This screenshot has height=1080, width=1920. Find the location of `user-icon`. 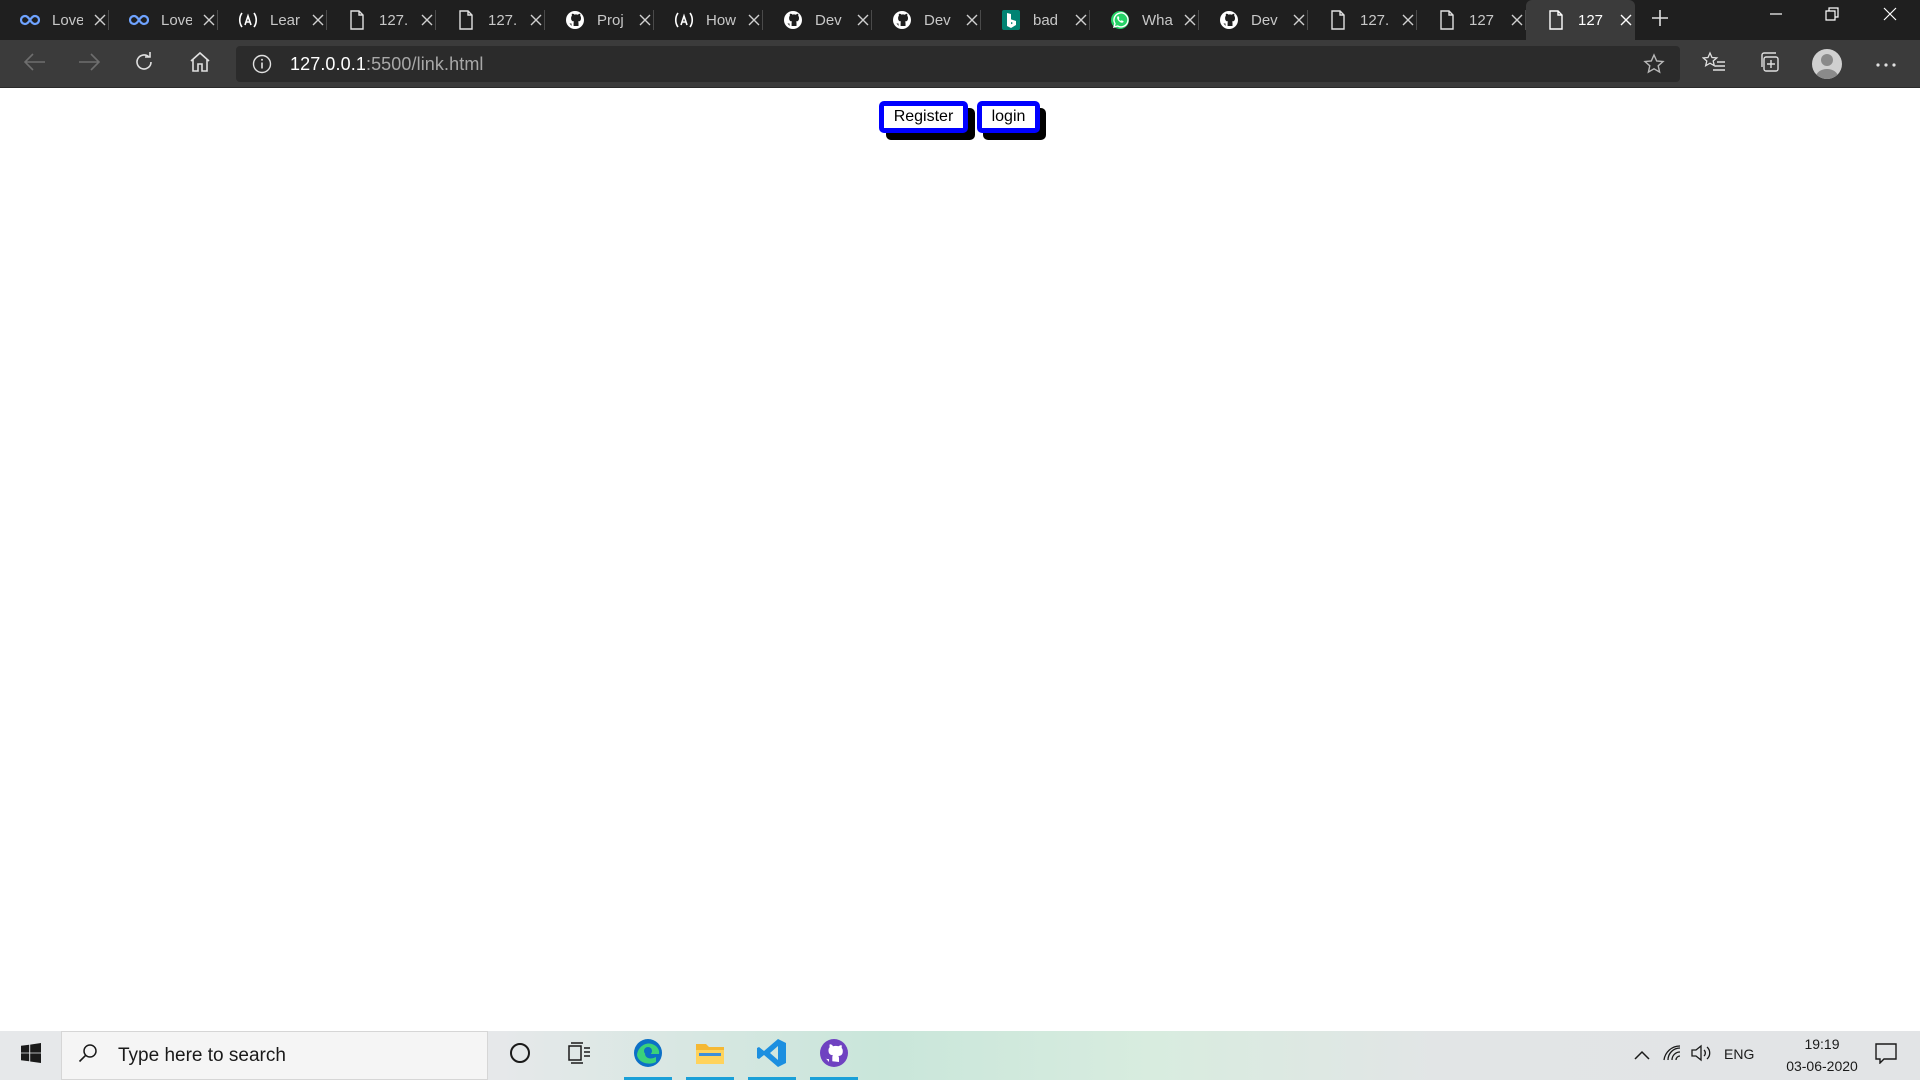

user-icon is located at coordinates (1827, 66).